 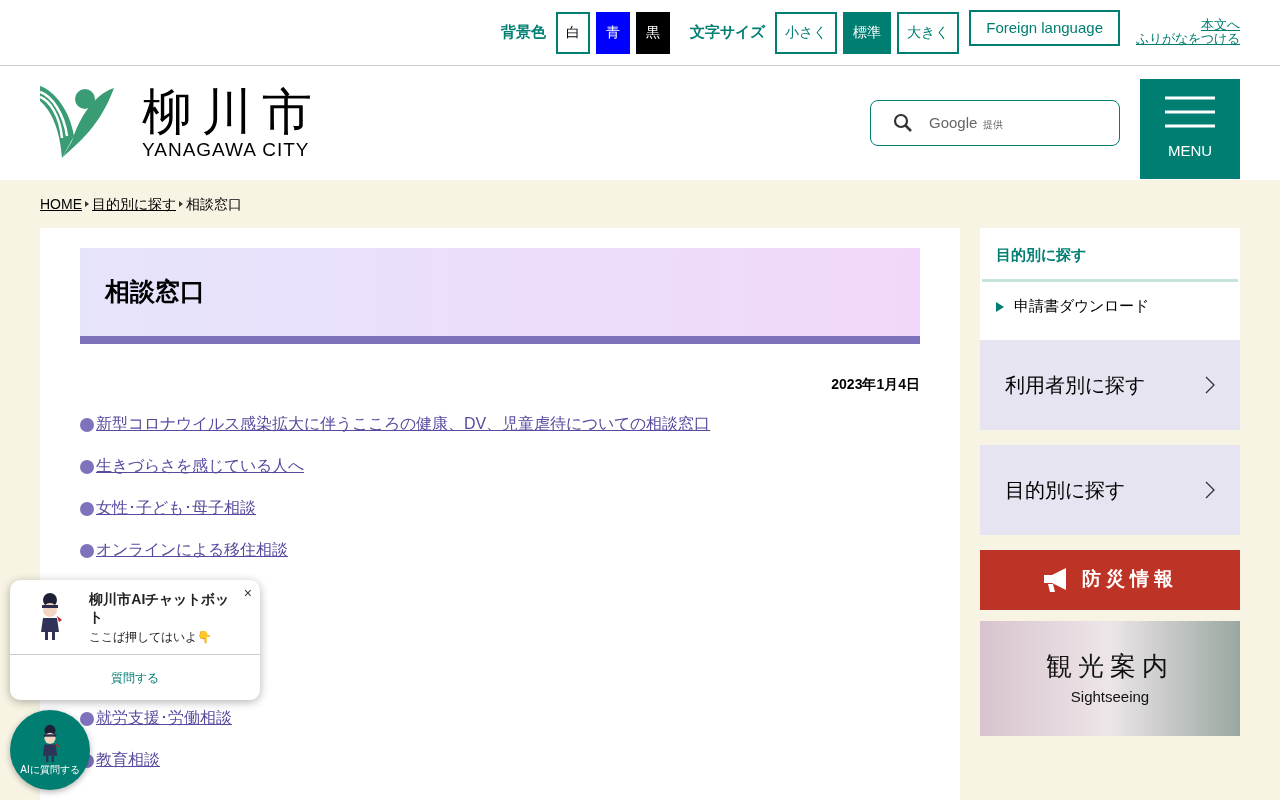 What do you see at coordinates (728, 32) in the screenshot?
I see `text-size-label: 文字サイズ` at bounding box center [728, 32].